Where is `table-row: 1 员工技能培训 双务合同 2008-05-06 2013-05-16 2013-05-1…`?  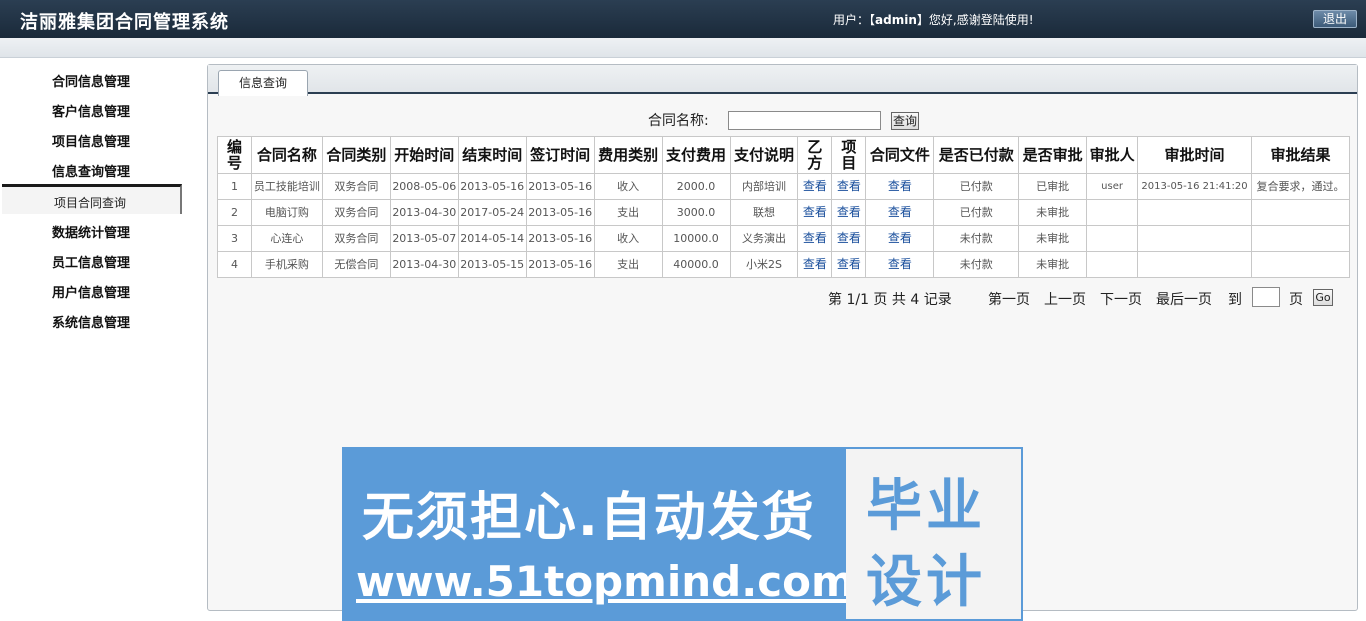
table-row: 1 员工技能培训 双务合同 2008-05-06 2013-05-16 2013-05-1… is located at coordinates (784, 186).